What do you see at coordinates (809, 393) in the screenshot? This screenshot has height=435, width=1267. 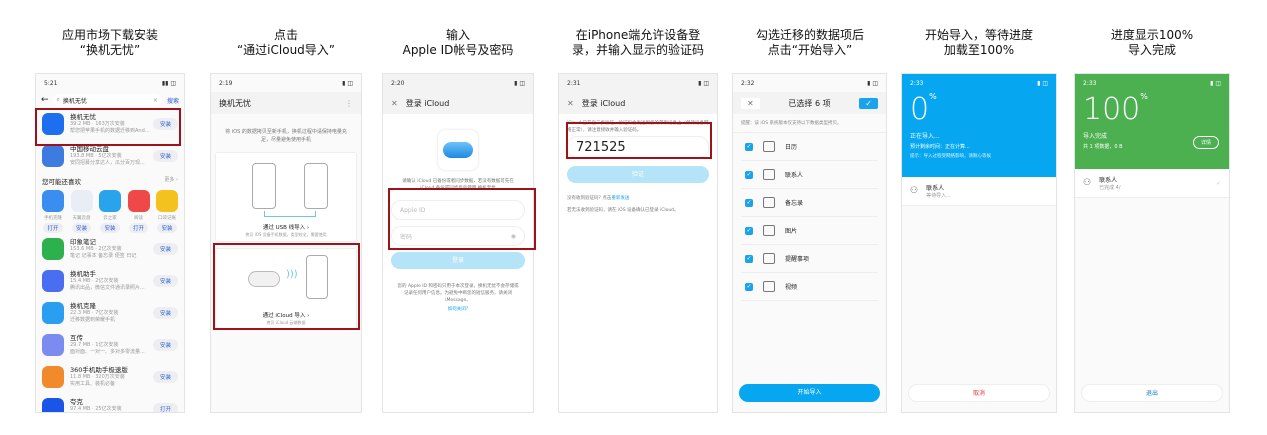 I see `start-import-button: 开始导入` at bounding box center [809, 393].